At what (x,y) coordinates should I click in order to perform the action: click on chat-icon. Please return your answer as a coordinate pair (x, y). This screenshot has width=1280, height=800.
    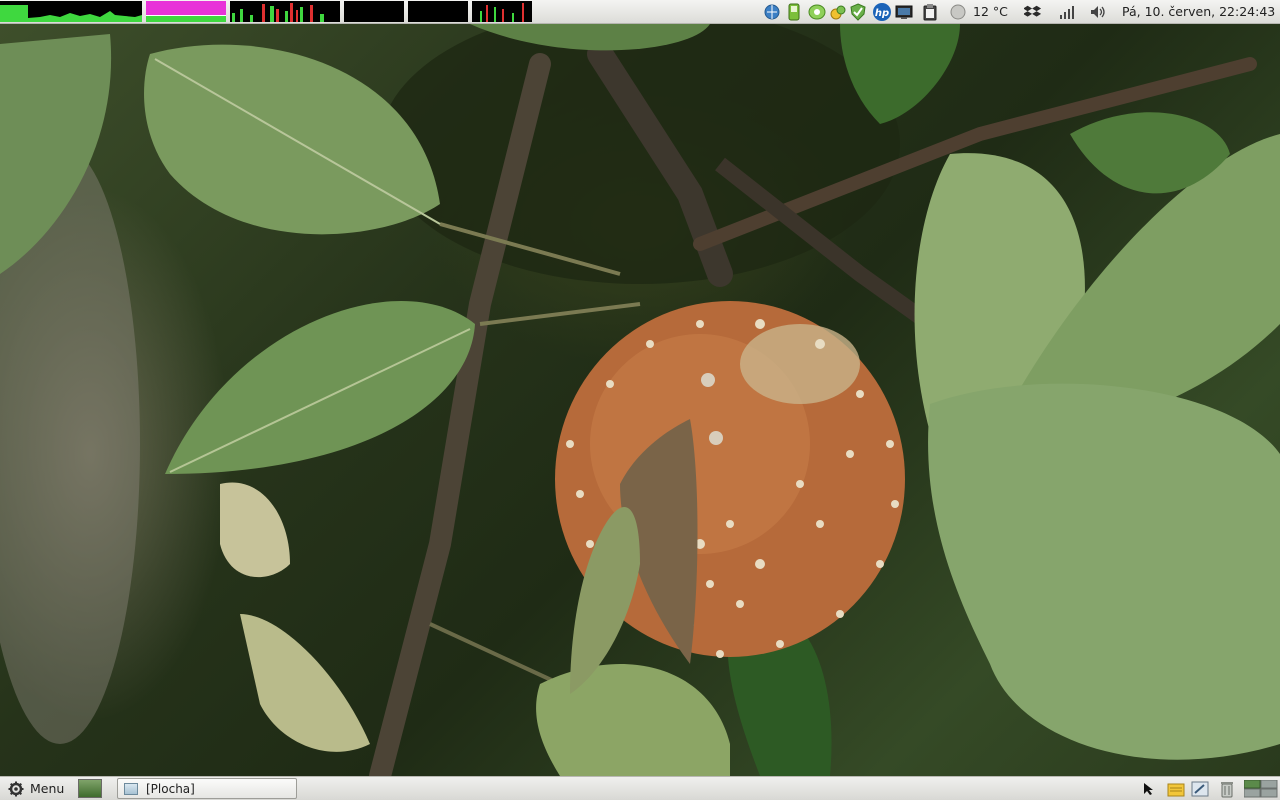
    Looking at the image, I should click on (817, 12).